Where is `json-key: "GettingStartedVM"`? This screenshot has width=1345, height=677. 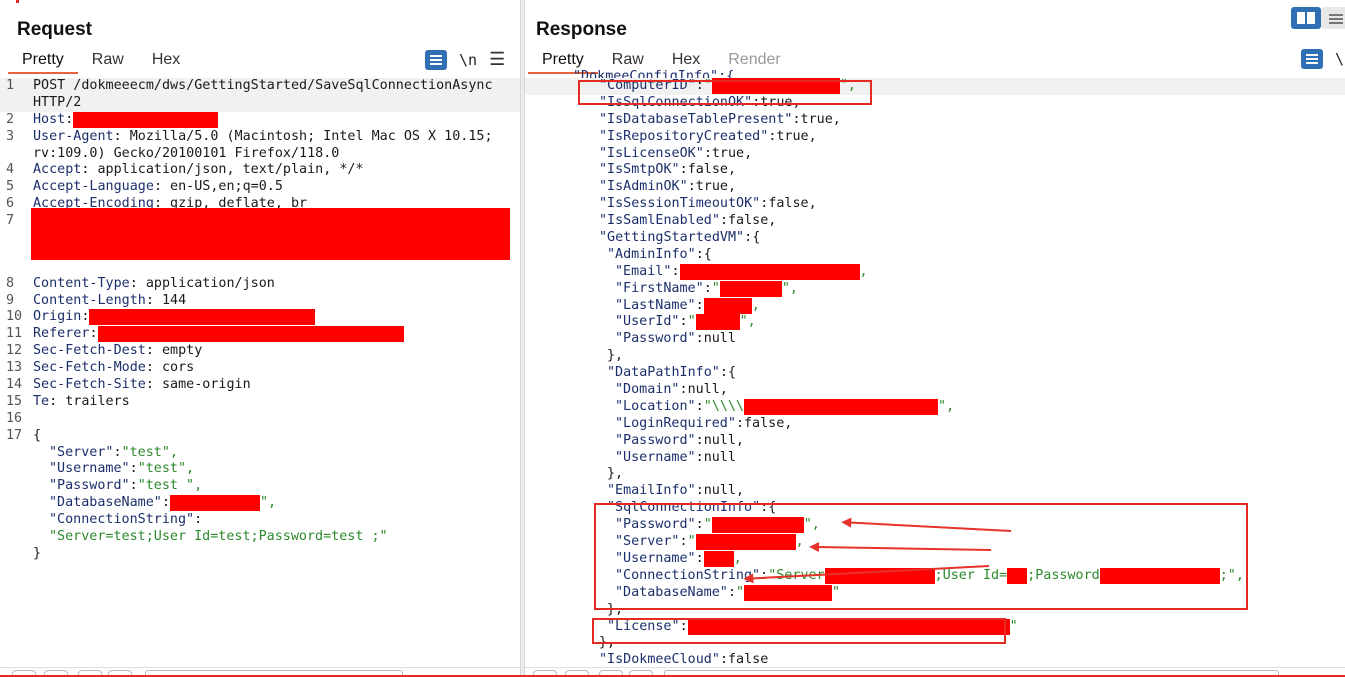 json-key: "GettingStartedVM" is located at coordinates (672, 238).